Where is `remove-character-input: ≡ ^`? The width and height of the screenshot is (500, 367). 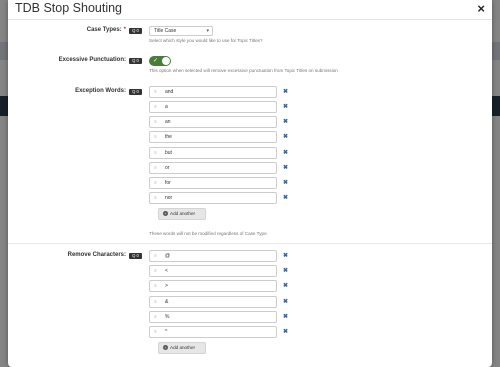
remove-character-input: ≡ ^ is located at coordinates (213, 332).